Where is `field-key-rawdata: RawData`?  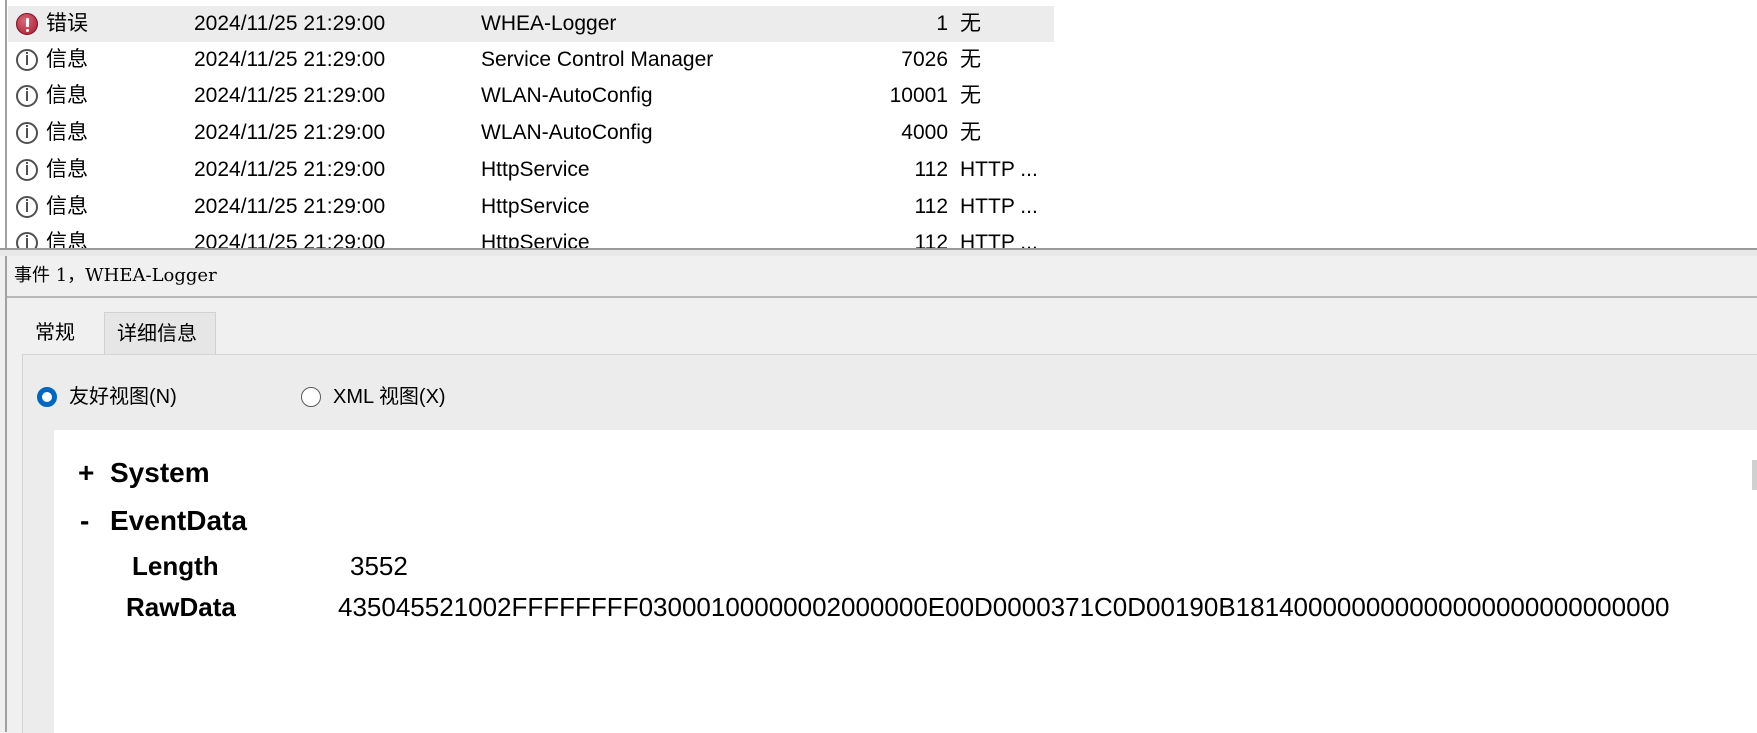
field-key-rawdata: RawData is located at coordinates (181, 607).